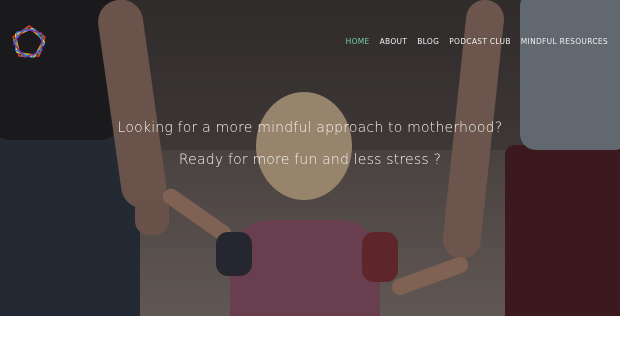  Describe the element at coordinates (564, 41) in the screenshot. I see `nav-item-mindful-resources: MINDFUL RESOURCES` at that location.